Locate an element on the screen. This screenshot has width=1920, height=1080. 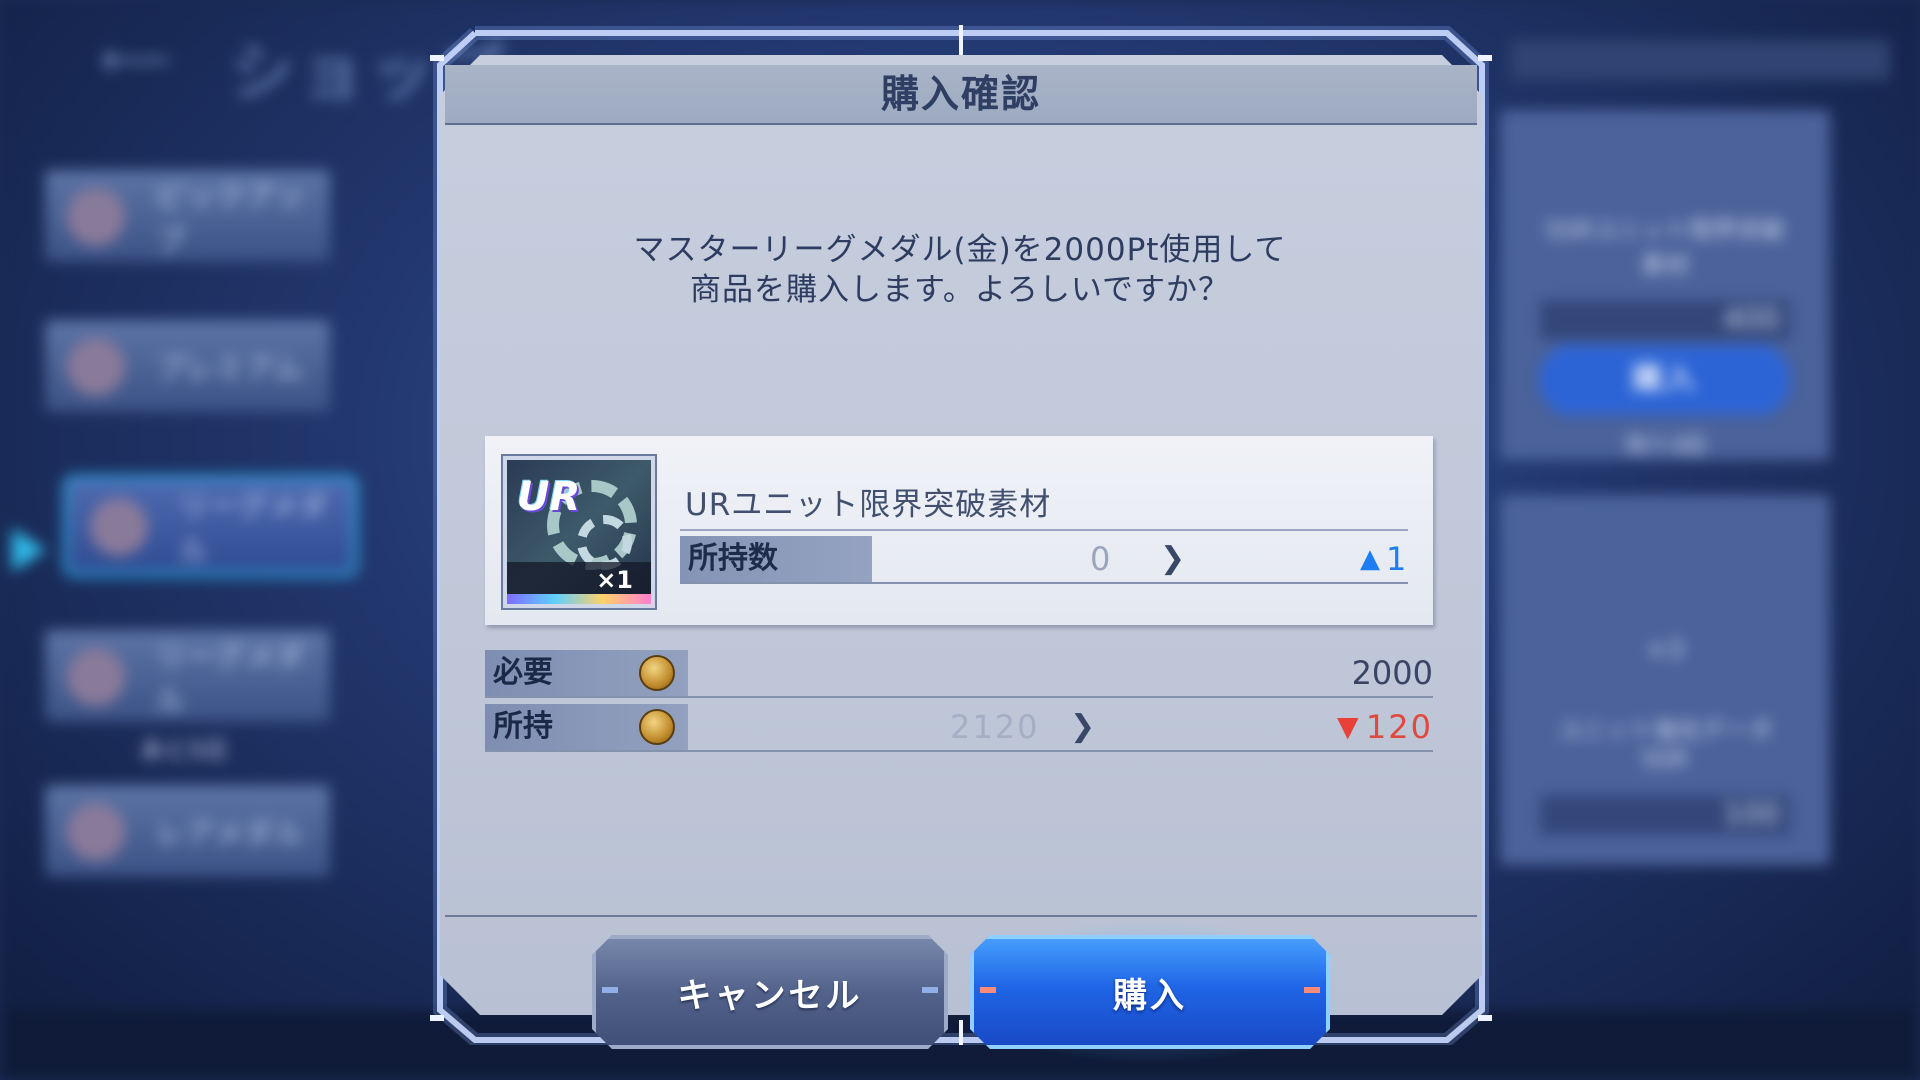
required-value: 2000 is located at coordinates (1392, 673).